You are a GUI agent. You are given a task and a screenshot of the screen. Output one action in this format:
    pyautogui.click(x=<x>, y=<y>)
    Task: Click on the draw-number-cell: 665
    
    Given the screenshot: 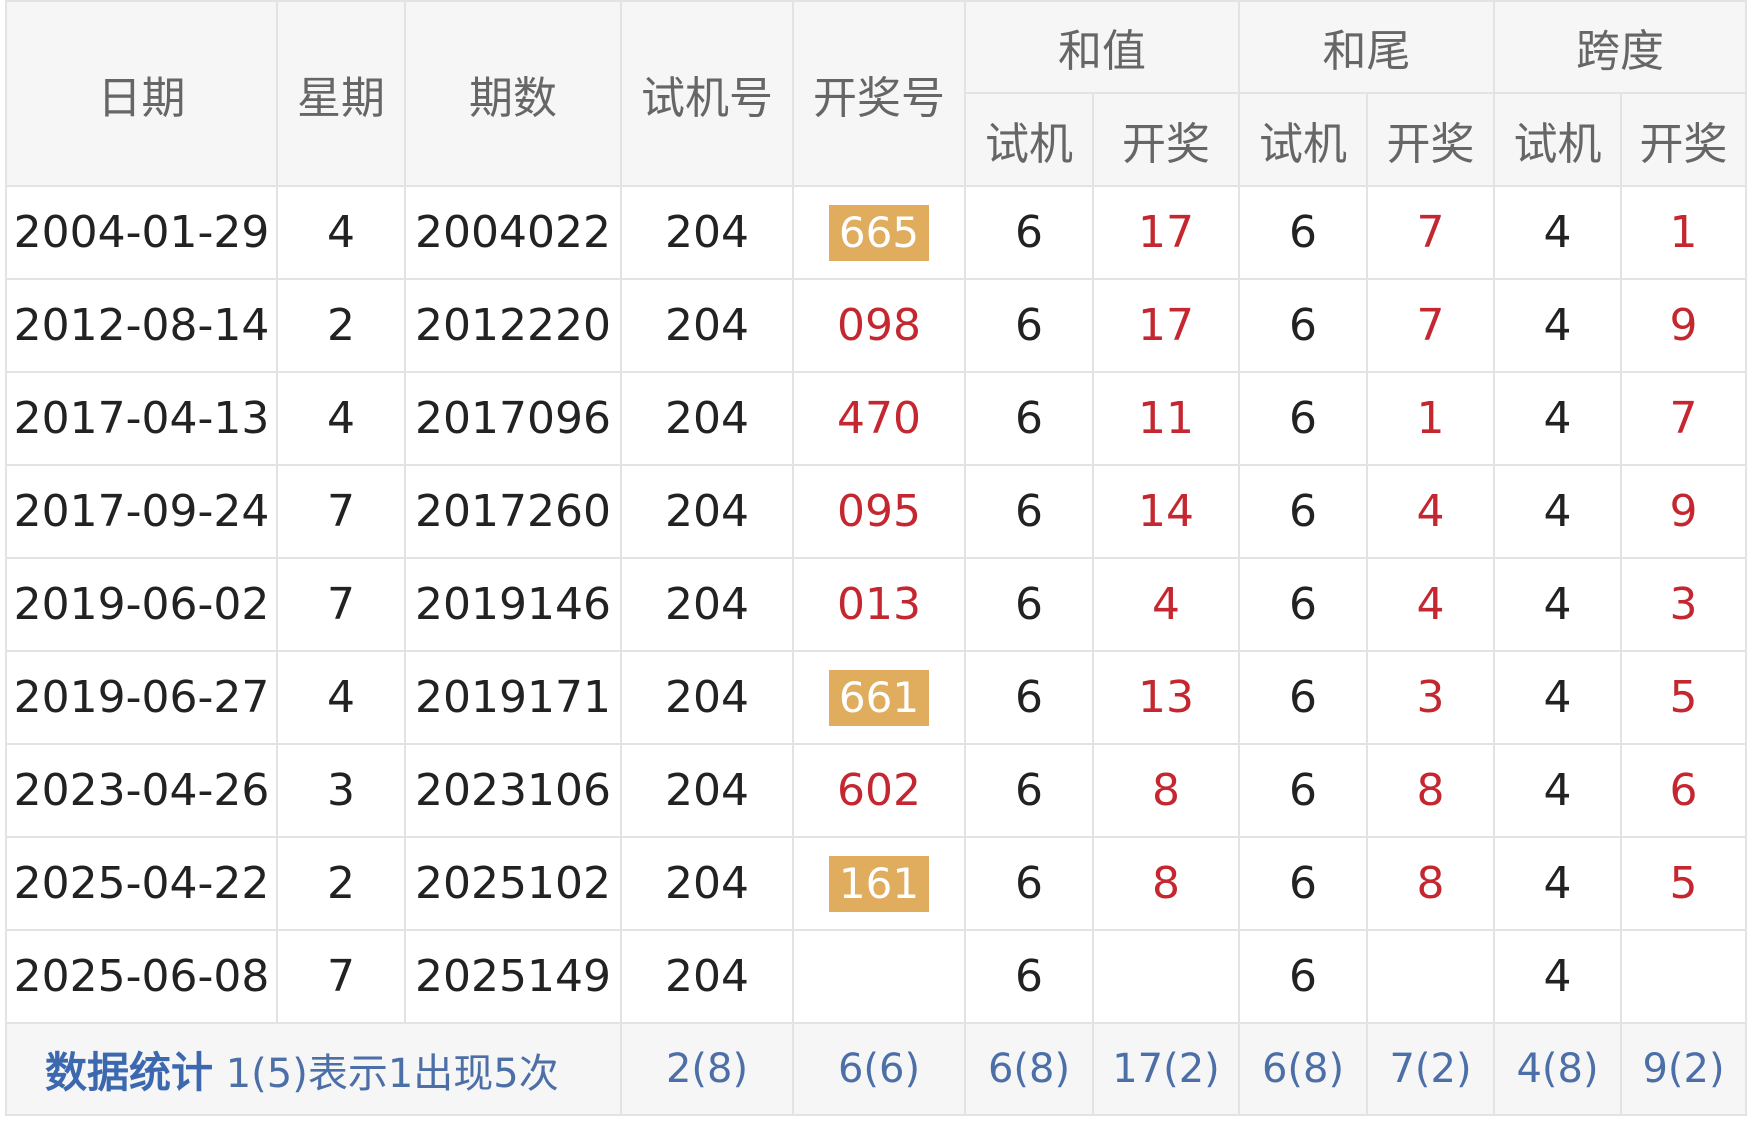 What is the action you would take?
    pyautogui.click(x=879, y=232)
    